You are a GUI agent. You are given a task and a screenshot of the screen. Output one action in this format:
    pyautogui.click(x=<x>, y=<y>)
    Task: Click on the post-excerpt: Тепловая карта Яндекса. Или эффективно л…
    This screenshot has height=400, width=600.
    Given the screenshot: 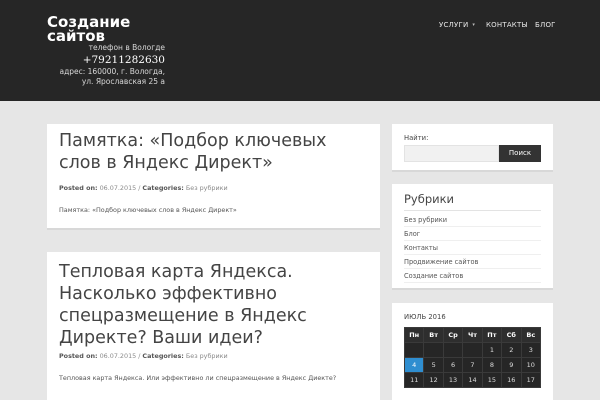 What is the action you would take?
    pyautogui.click(x=198, y=378)
    